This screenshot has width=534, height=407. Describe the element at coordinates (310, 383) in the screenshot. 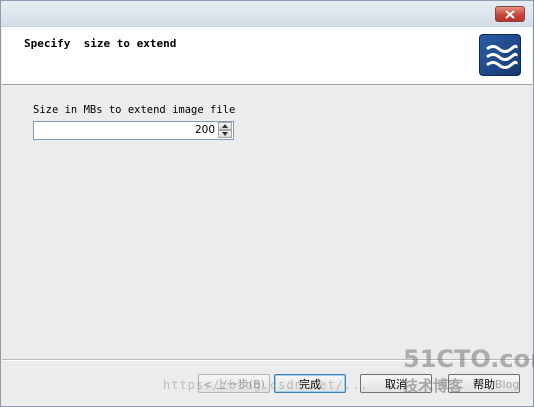

I see `finish-button: 完成` at that location.